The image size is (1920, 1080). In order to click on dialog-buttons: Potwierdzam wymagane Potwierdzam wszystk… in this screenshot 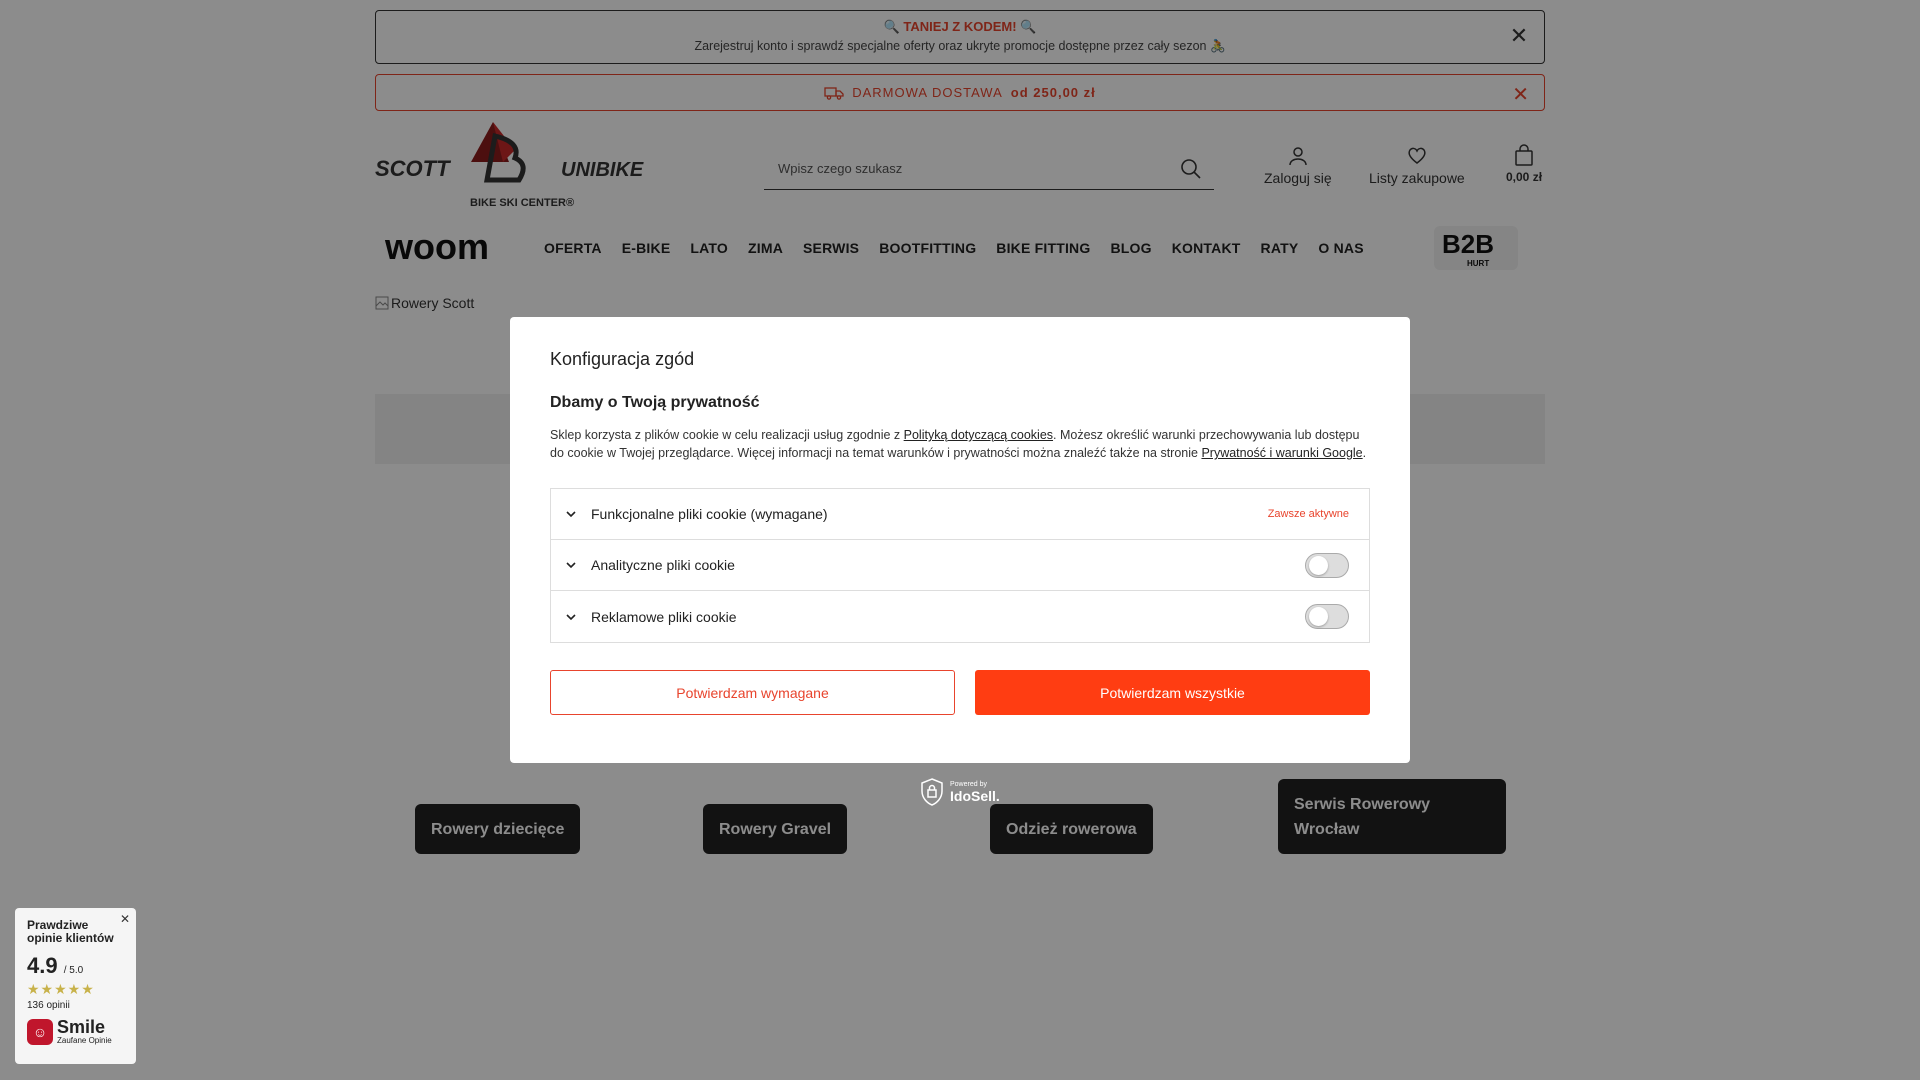, I will do `click(960, 692)`.